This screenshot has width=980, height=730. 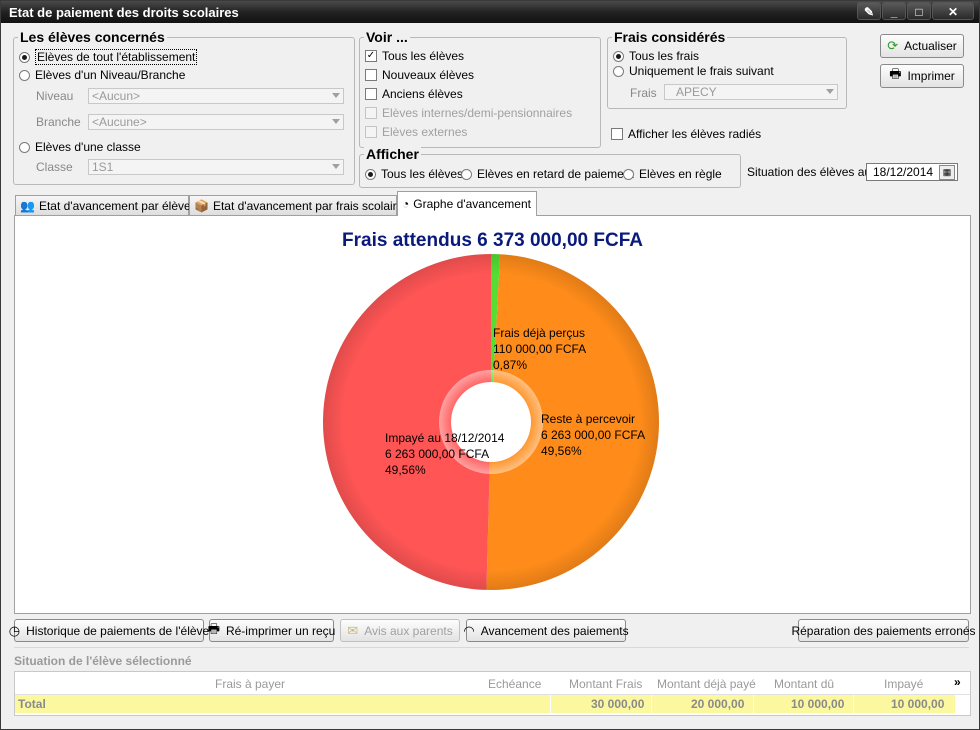 I want to click on tab-avancement-eleve: 👥 Etat d'avancement par élève, so click(x=103, y=205).